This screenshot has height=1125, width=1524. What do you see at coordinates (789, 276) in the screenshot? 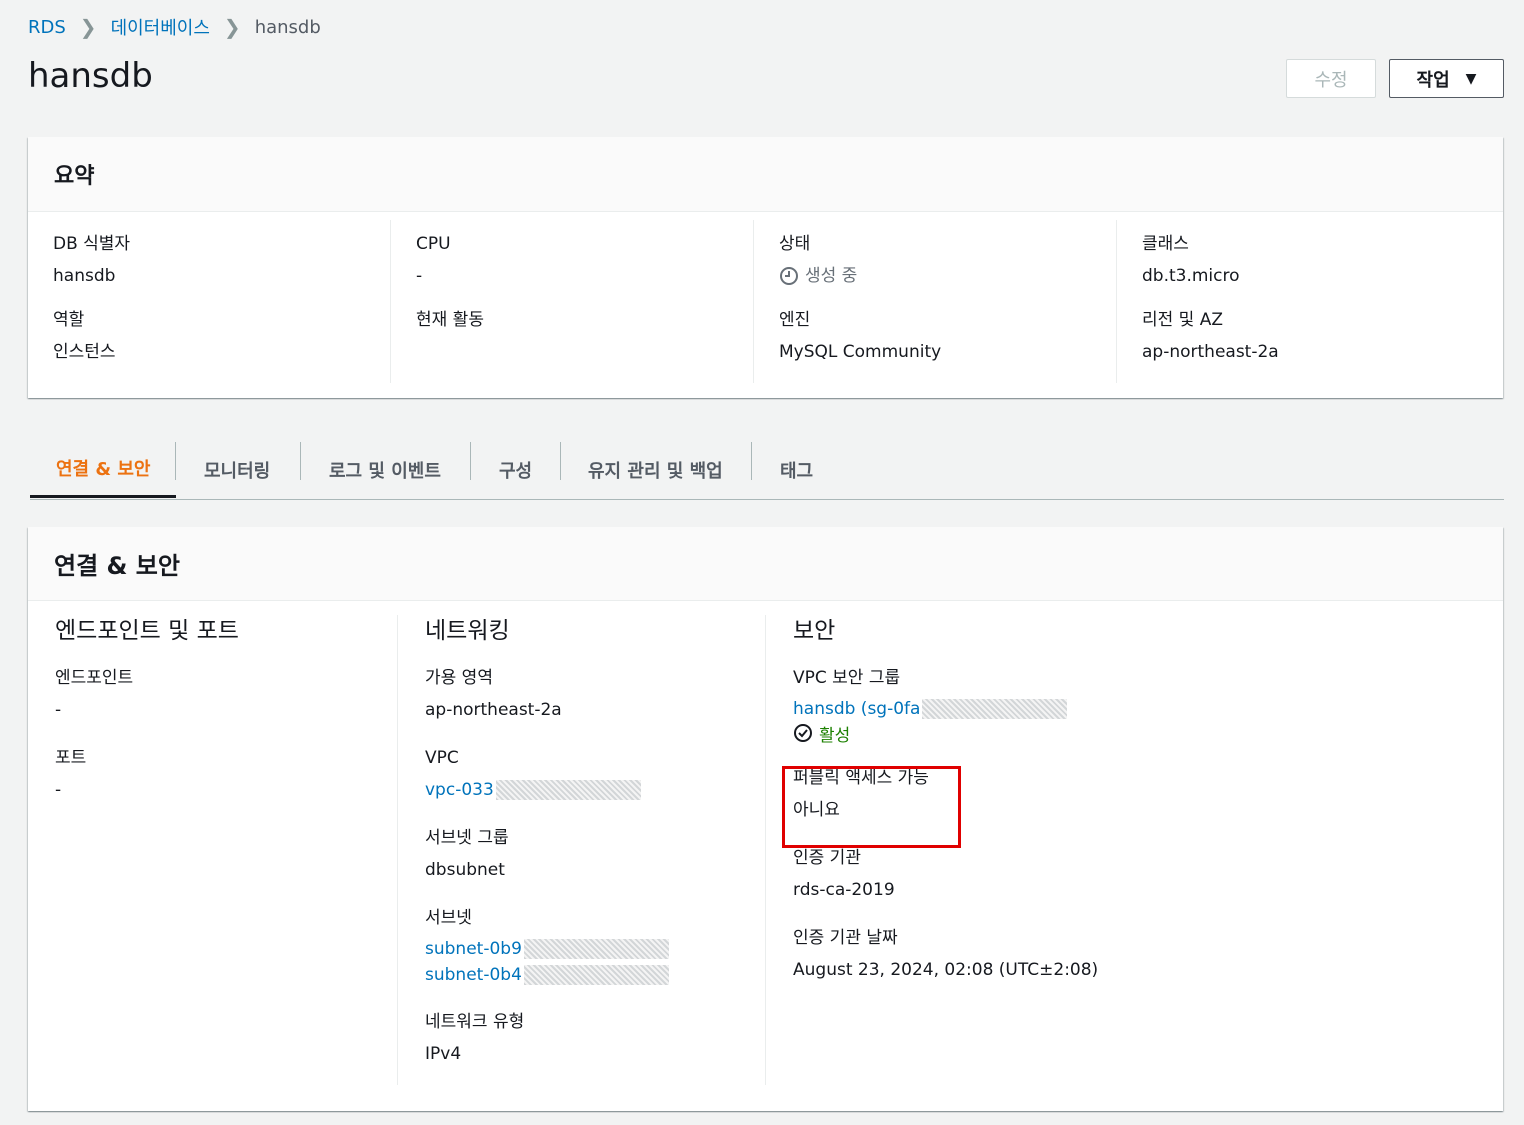
I see `clock-icon` at bounding box center [789, 276].